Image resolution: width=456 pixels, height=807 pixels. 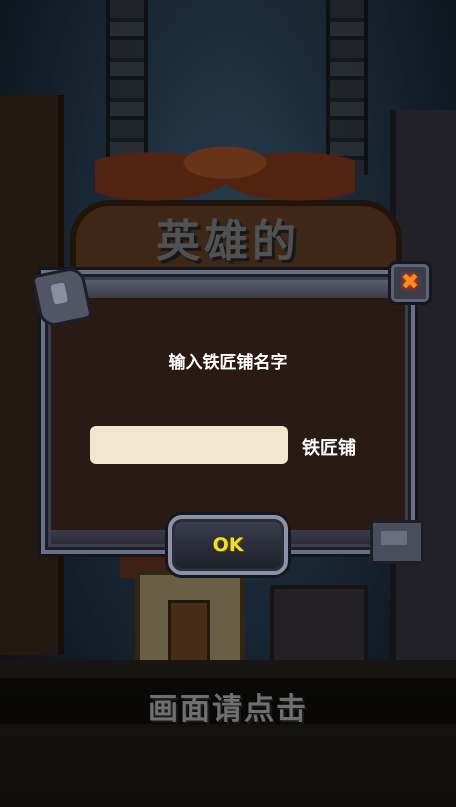 I want to click on shop-name-input, so click(x=189, y=445).